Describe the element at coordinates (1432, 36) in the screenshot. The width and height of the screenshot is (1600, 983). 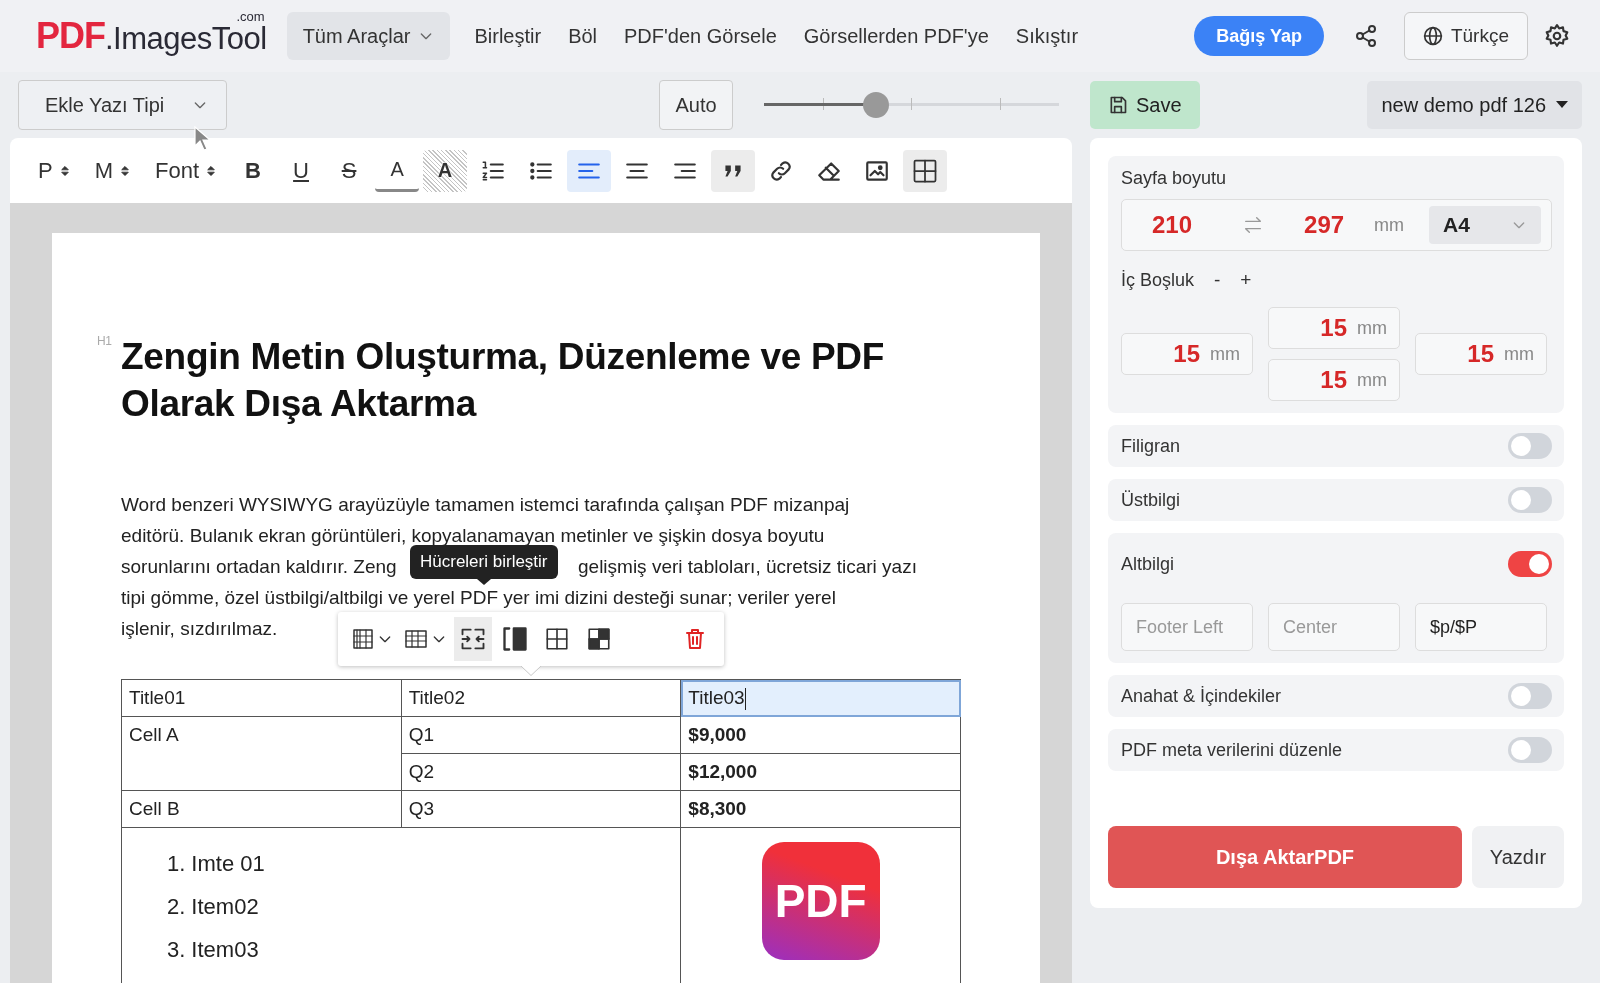
I see `globe-icon` at that location.